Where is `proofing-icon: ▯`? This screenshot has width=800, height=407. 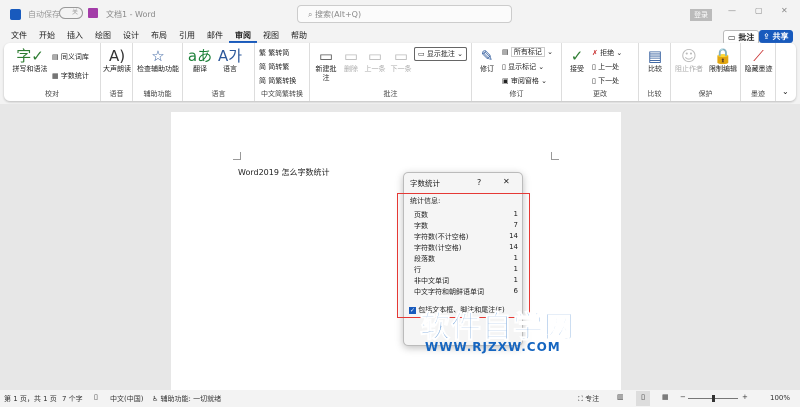 proofing-icon: ▯ is located at coordinates (96, 397).